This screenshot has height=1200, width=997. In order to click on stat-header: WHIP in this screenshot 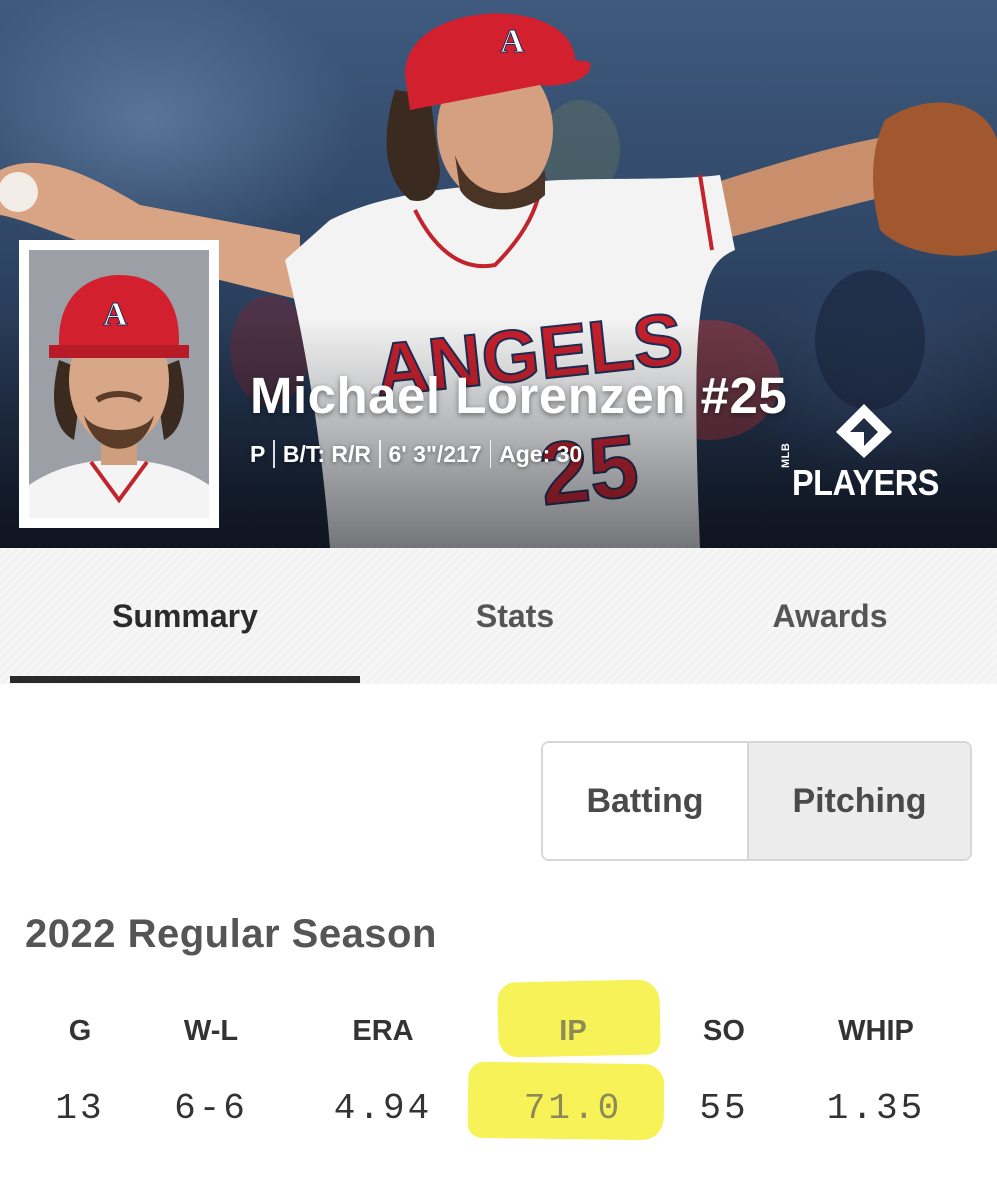, I will do `click(876, 1031)`.